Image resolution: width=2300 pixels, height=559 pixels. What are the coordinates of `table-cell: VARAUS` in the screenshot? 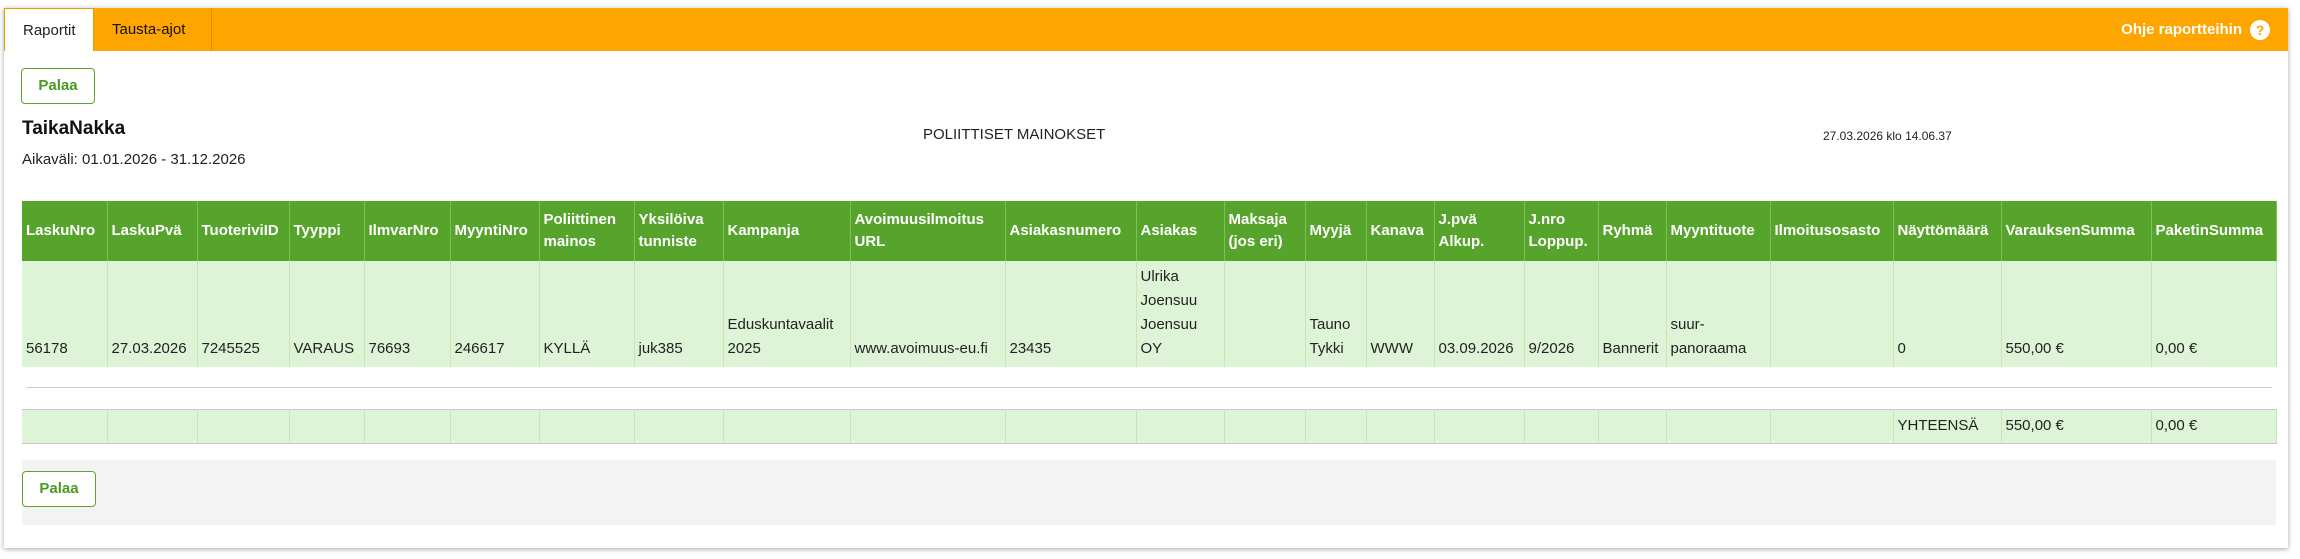 It's located at (327, 314).